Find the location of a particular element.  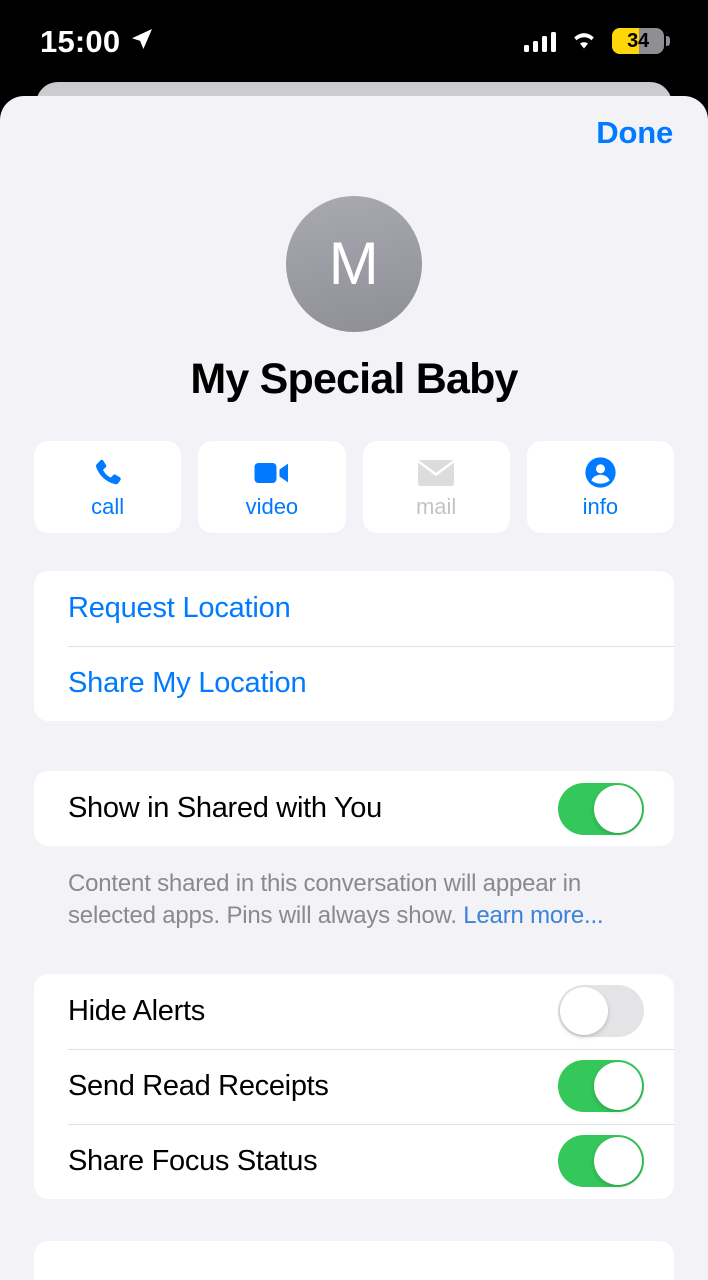

call-label: call is located at coordinates (108, 506).